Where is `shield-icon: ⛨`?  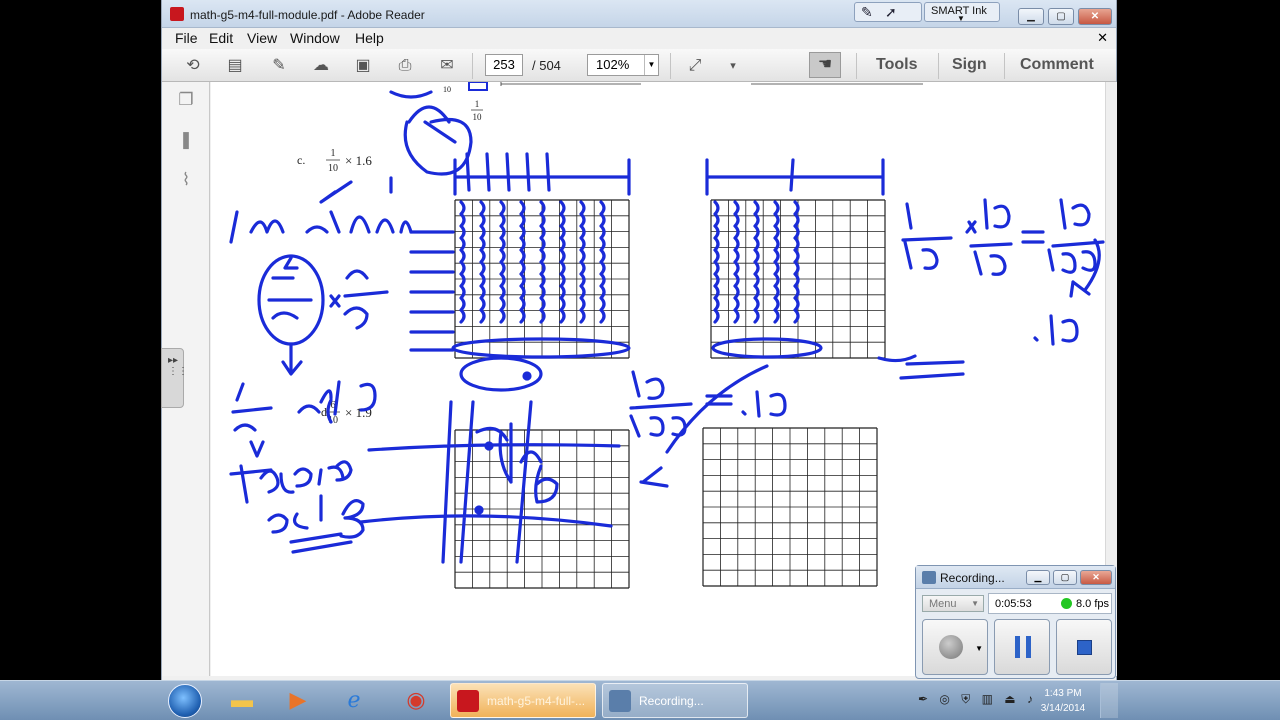
shield-icon: ⛨ is located at coordinates (965, 699).